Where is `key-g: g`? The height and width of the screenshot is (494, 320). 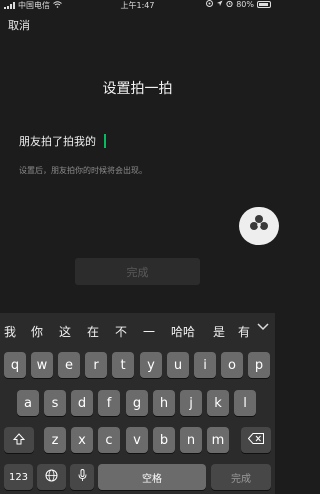
key-g: g is located at coordinates (137, 403).